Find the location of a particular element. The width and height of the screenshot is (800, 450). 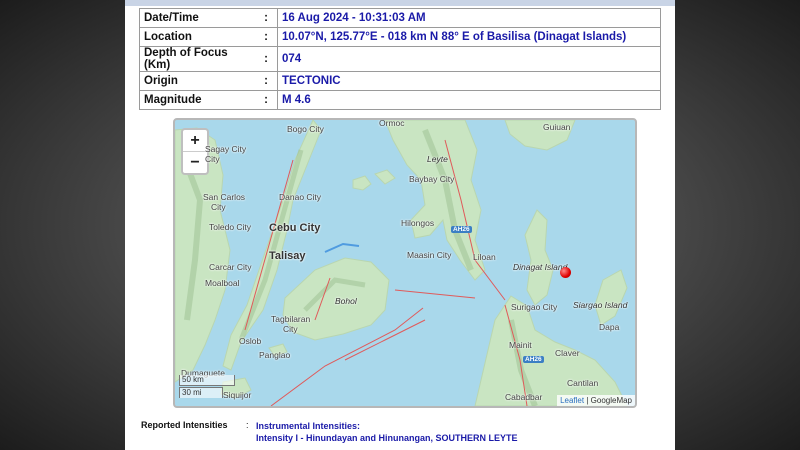

leaflet-link: Leaflet is located at coordinates (572, 400).